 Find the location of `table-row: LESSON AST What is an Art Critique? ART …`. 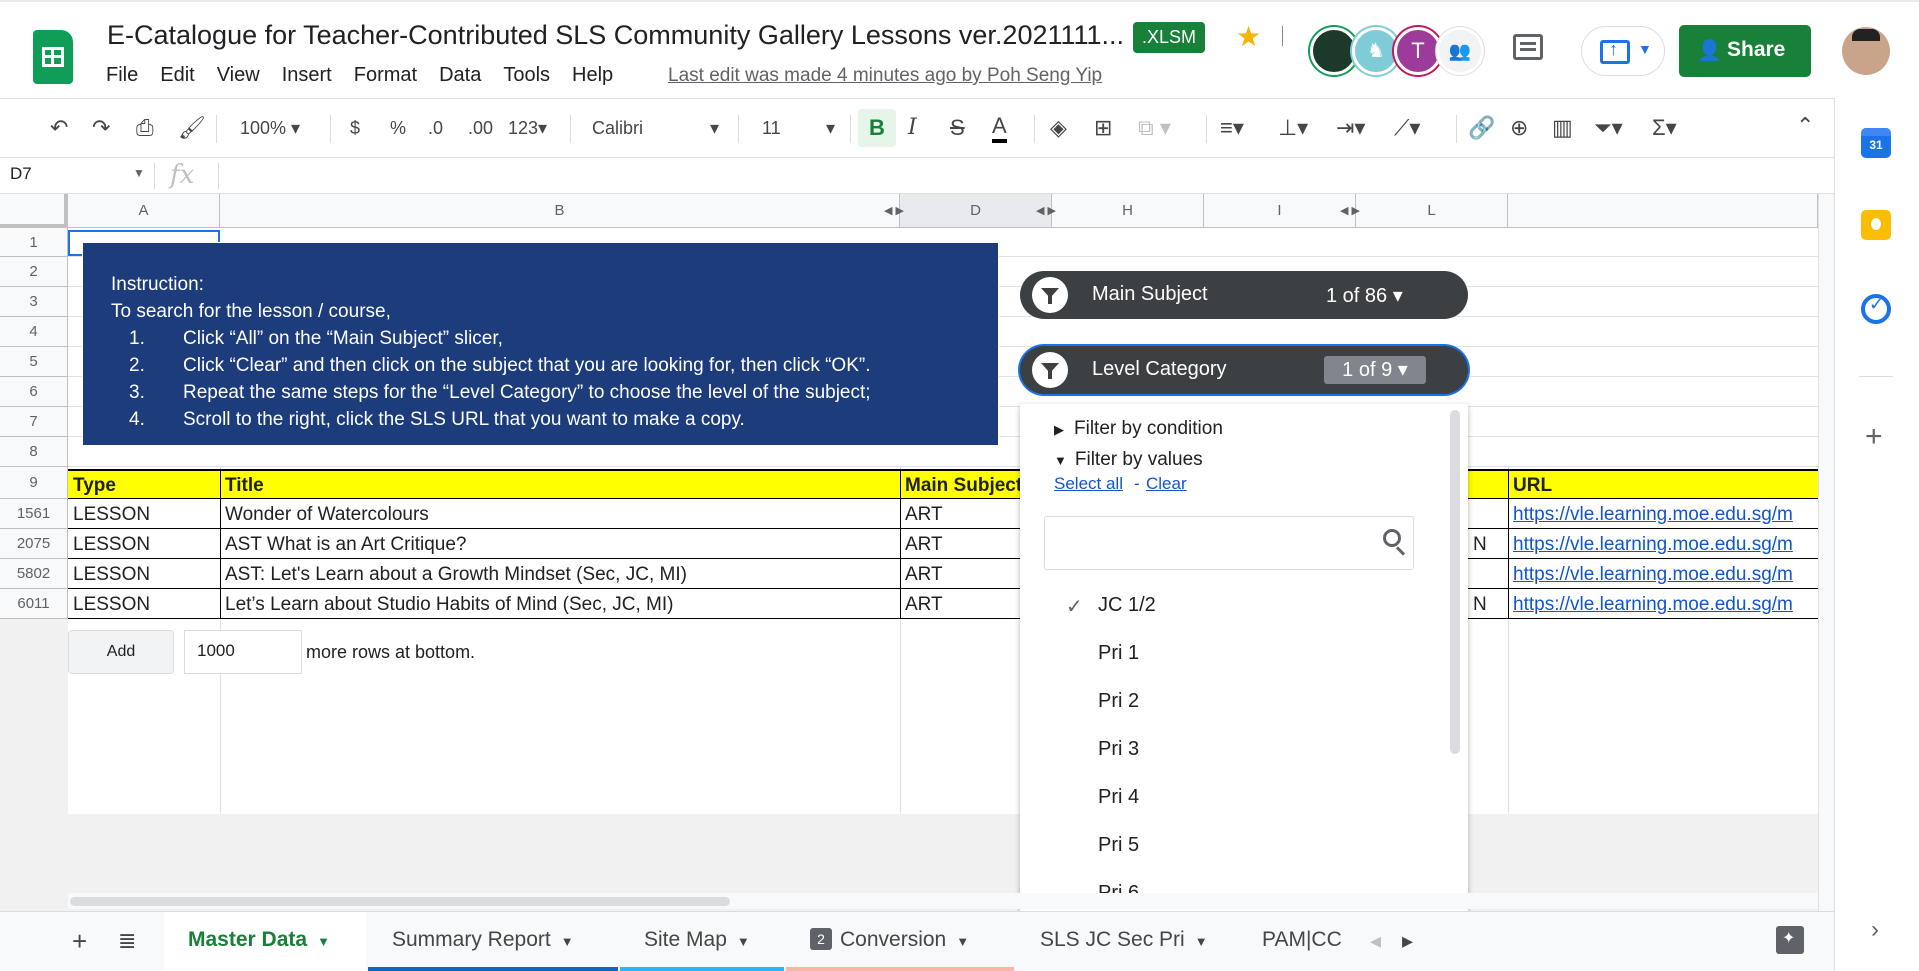

table-row: LESSON AST What is an Art Critique? ART … is located at coordinates (943, 544).